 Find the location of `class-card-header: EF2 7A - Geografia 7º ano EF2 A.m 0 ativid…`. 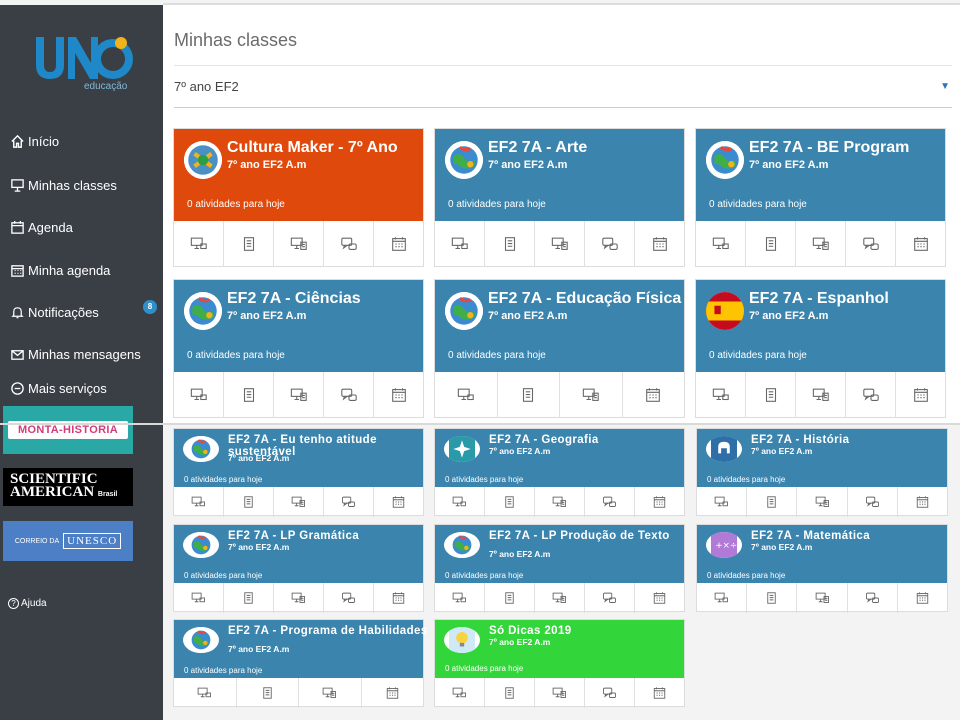

class-card-header: EF2 7A - Geografia 7º ano EF2 A.m 0 ativid… is located at coordinates (559, 458).